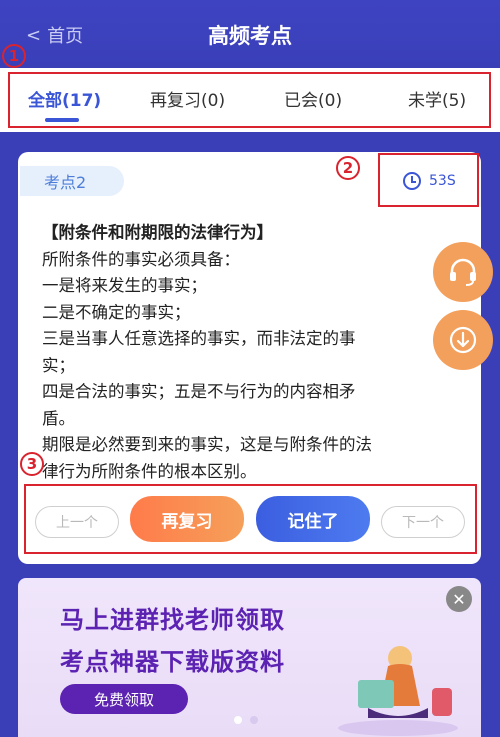 Image resolution: width=500 pixels, height=737 pixels. What do you see at coordinates (398, 691) in the screenshot?
I see `reader-illustration-icon` at bounding box center [398, 691].